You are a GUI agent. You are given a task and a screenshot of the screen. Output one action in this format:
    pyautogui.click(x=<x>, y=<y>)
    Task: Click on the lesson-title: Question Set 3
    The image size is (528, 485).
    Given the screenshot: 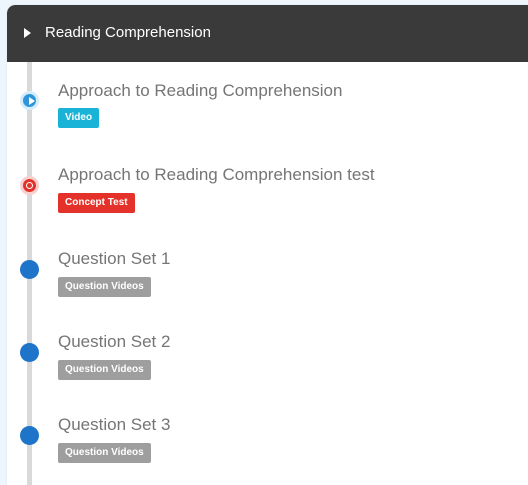 What is the action you would take?
    pyautogui.click(x=114, y=425)
    